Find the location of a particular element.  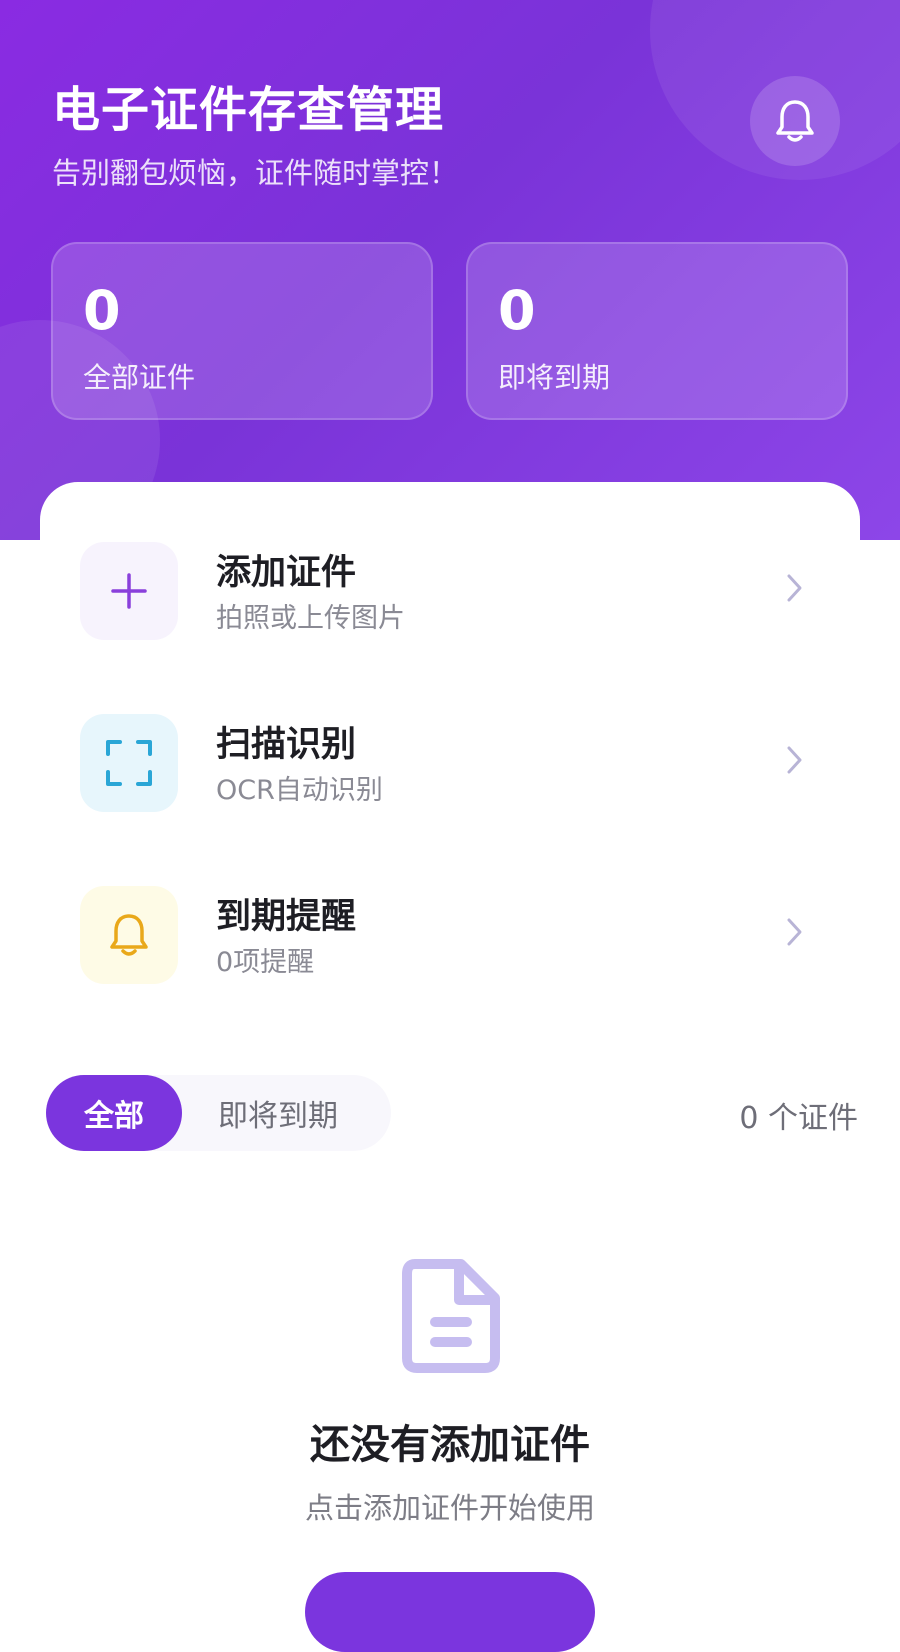

page-title: 电子证件存查管理 is located at coordinates (248, 110).